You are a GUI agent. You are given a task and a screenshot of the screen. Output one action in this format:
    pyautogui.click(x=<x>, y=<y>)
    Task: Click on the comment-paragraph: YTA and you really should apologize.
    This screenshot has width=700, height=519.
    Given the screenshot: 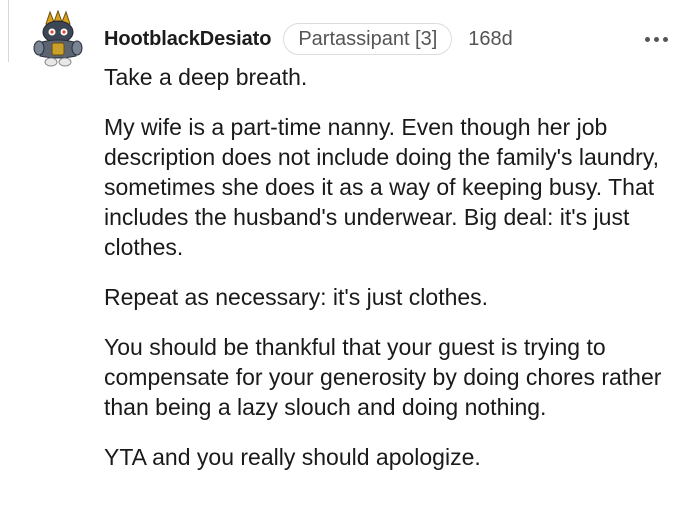 What is the action you would take?
    pyautogui.click(x=292, y=457)
    